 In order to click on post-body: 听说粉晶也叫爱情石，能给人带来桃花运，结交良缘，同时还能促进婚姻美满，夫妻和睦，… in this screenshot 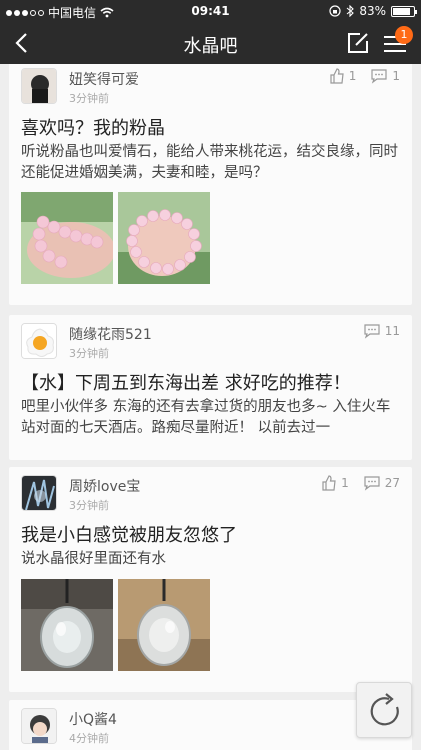, I will do `click(211, 163)`.